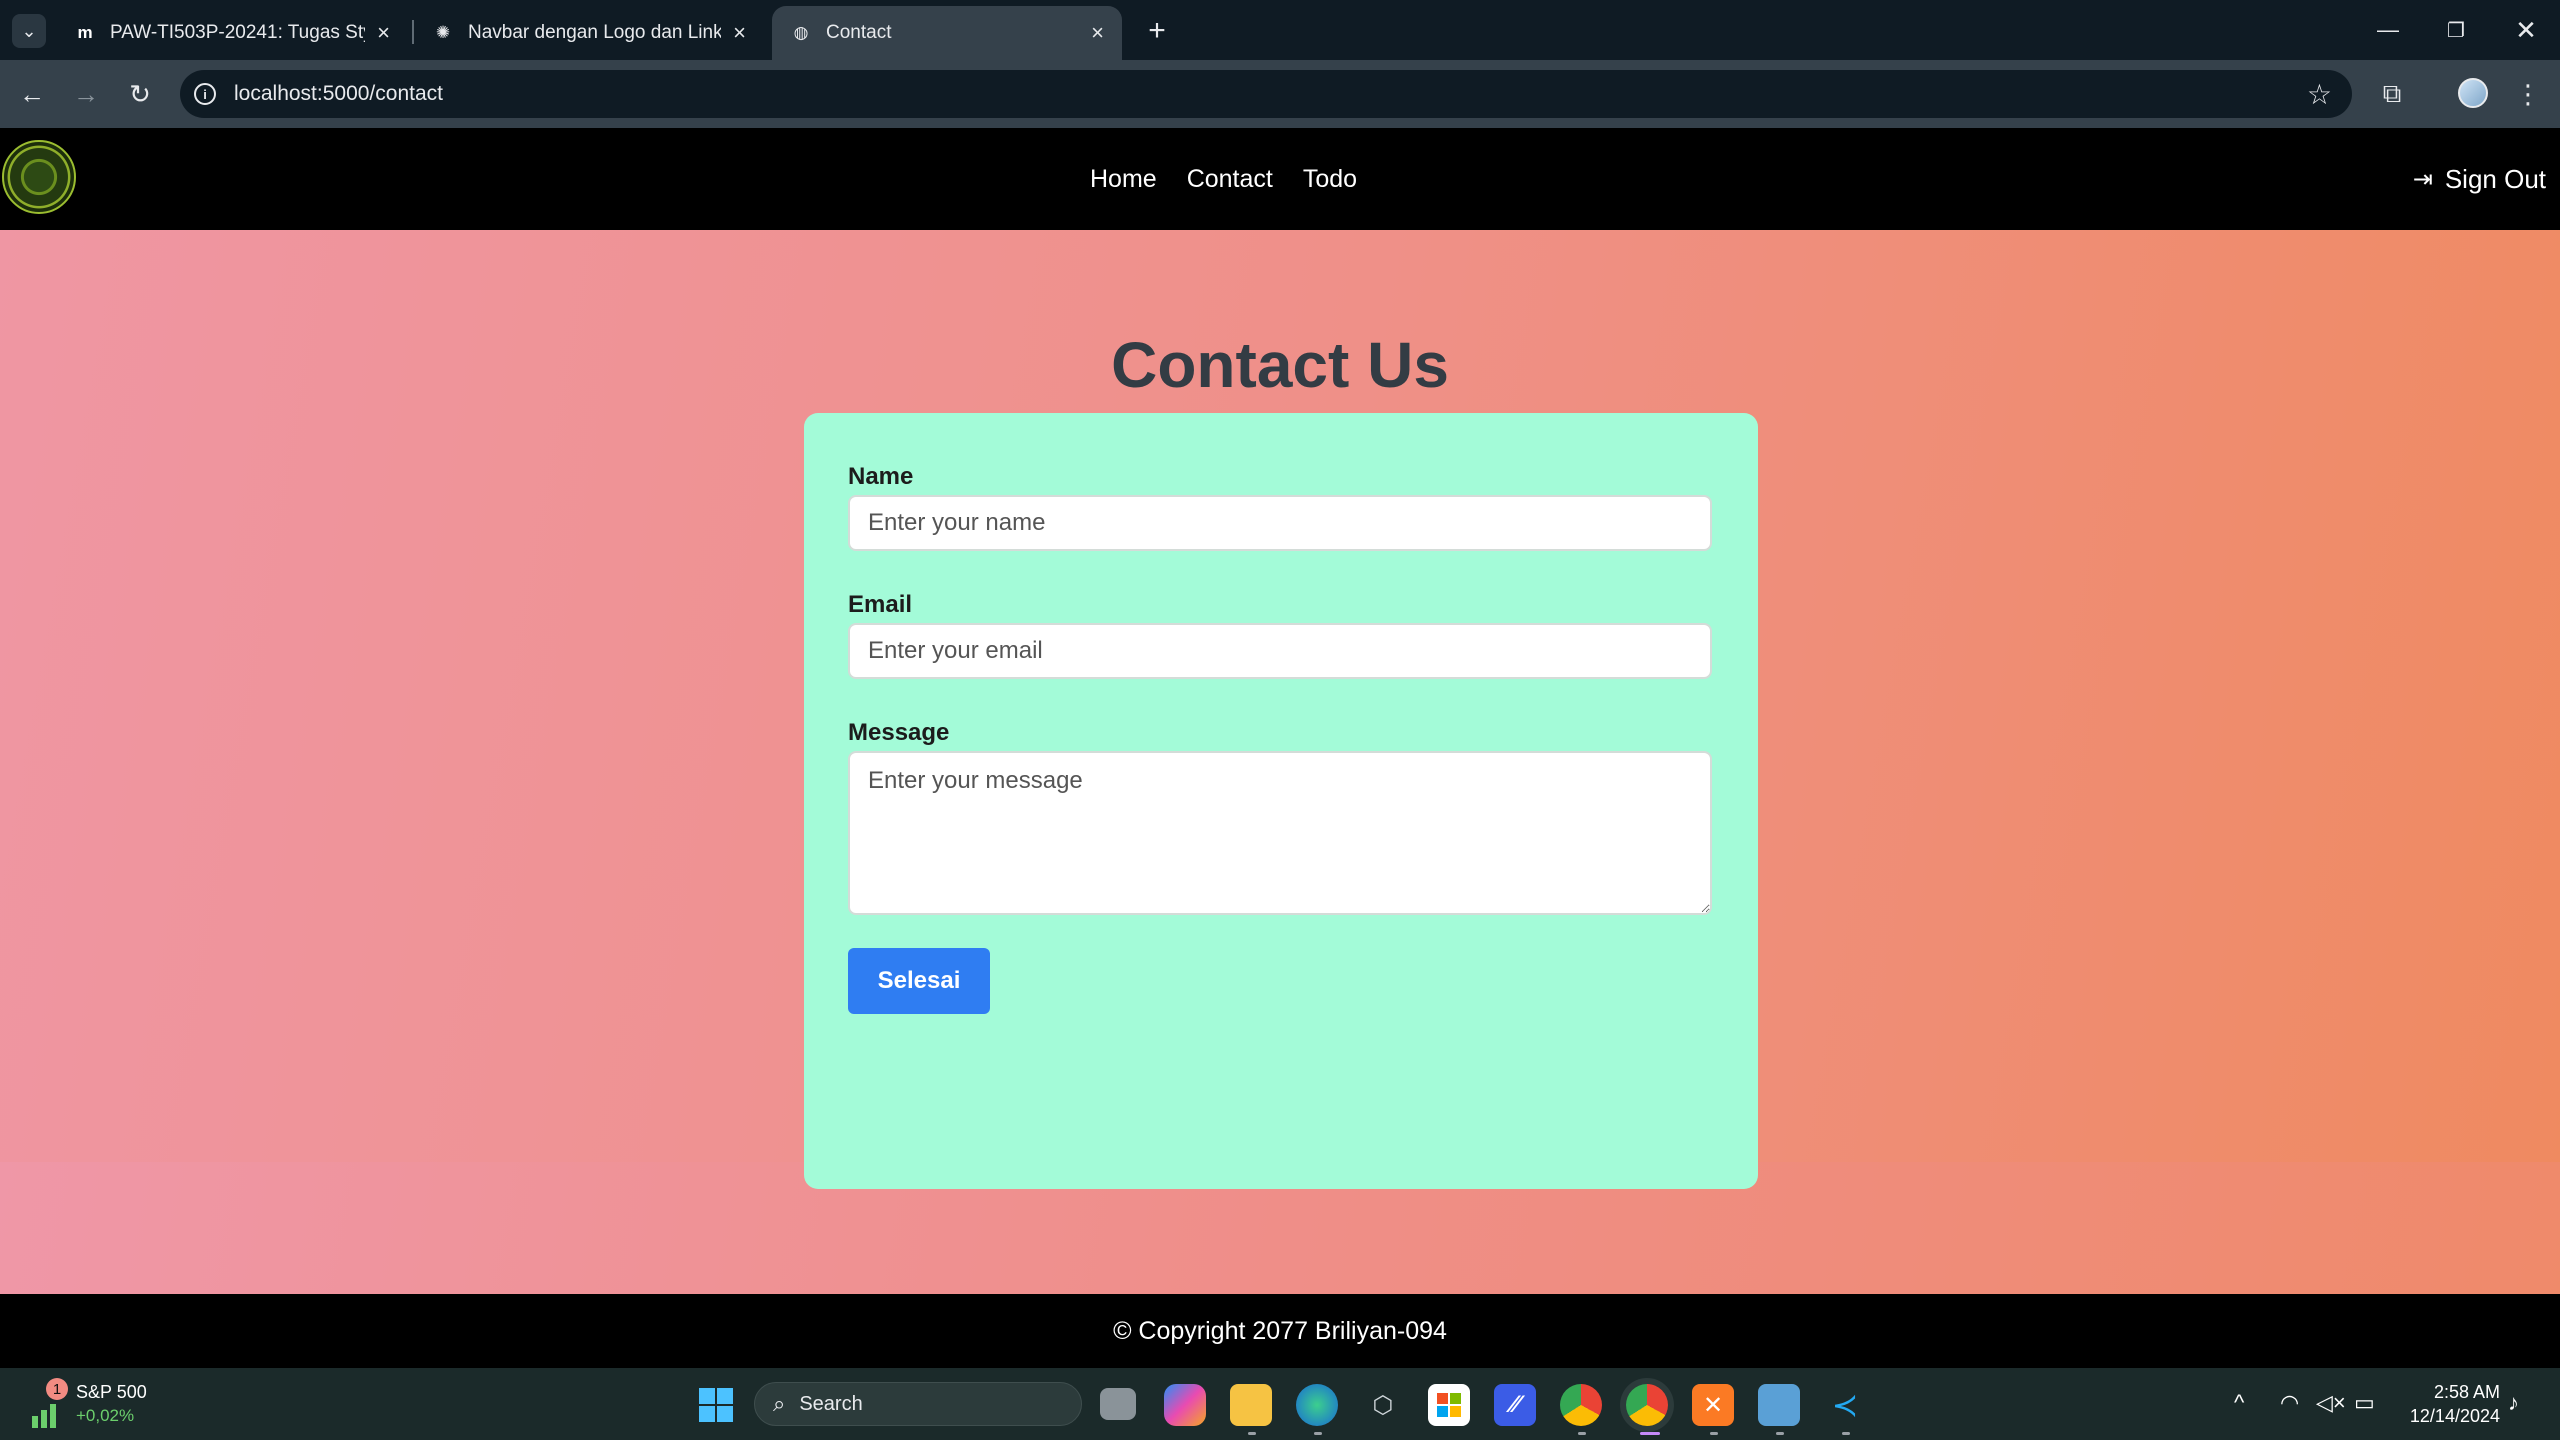 The height and width of the screenshot is (1440, 2560). What do you see at coordinates (919, 981) in the screenshot?
I see `submit-button: Selesai` at bounding box center [919, 981].